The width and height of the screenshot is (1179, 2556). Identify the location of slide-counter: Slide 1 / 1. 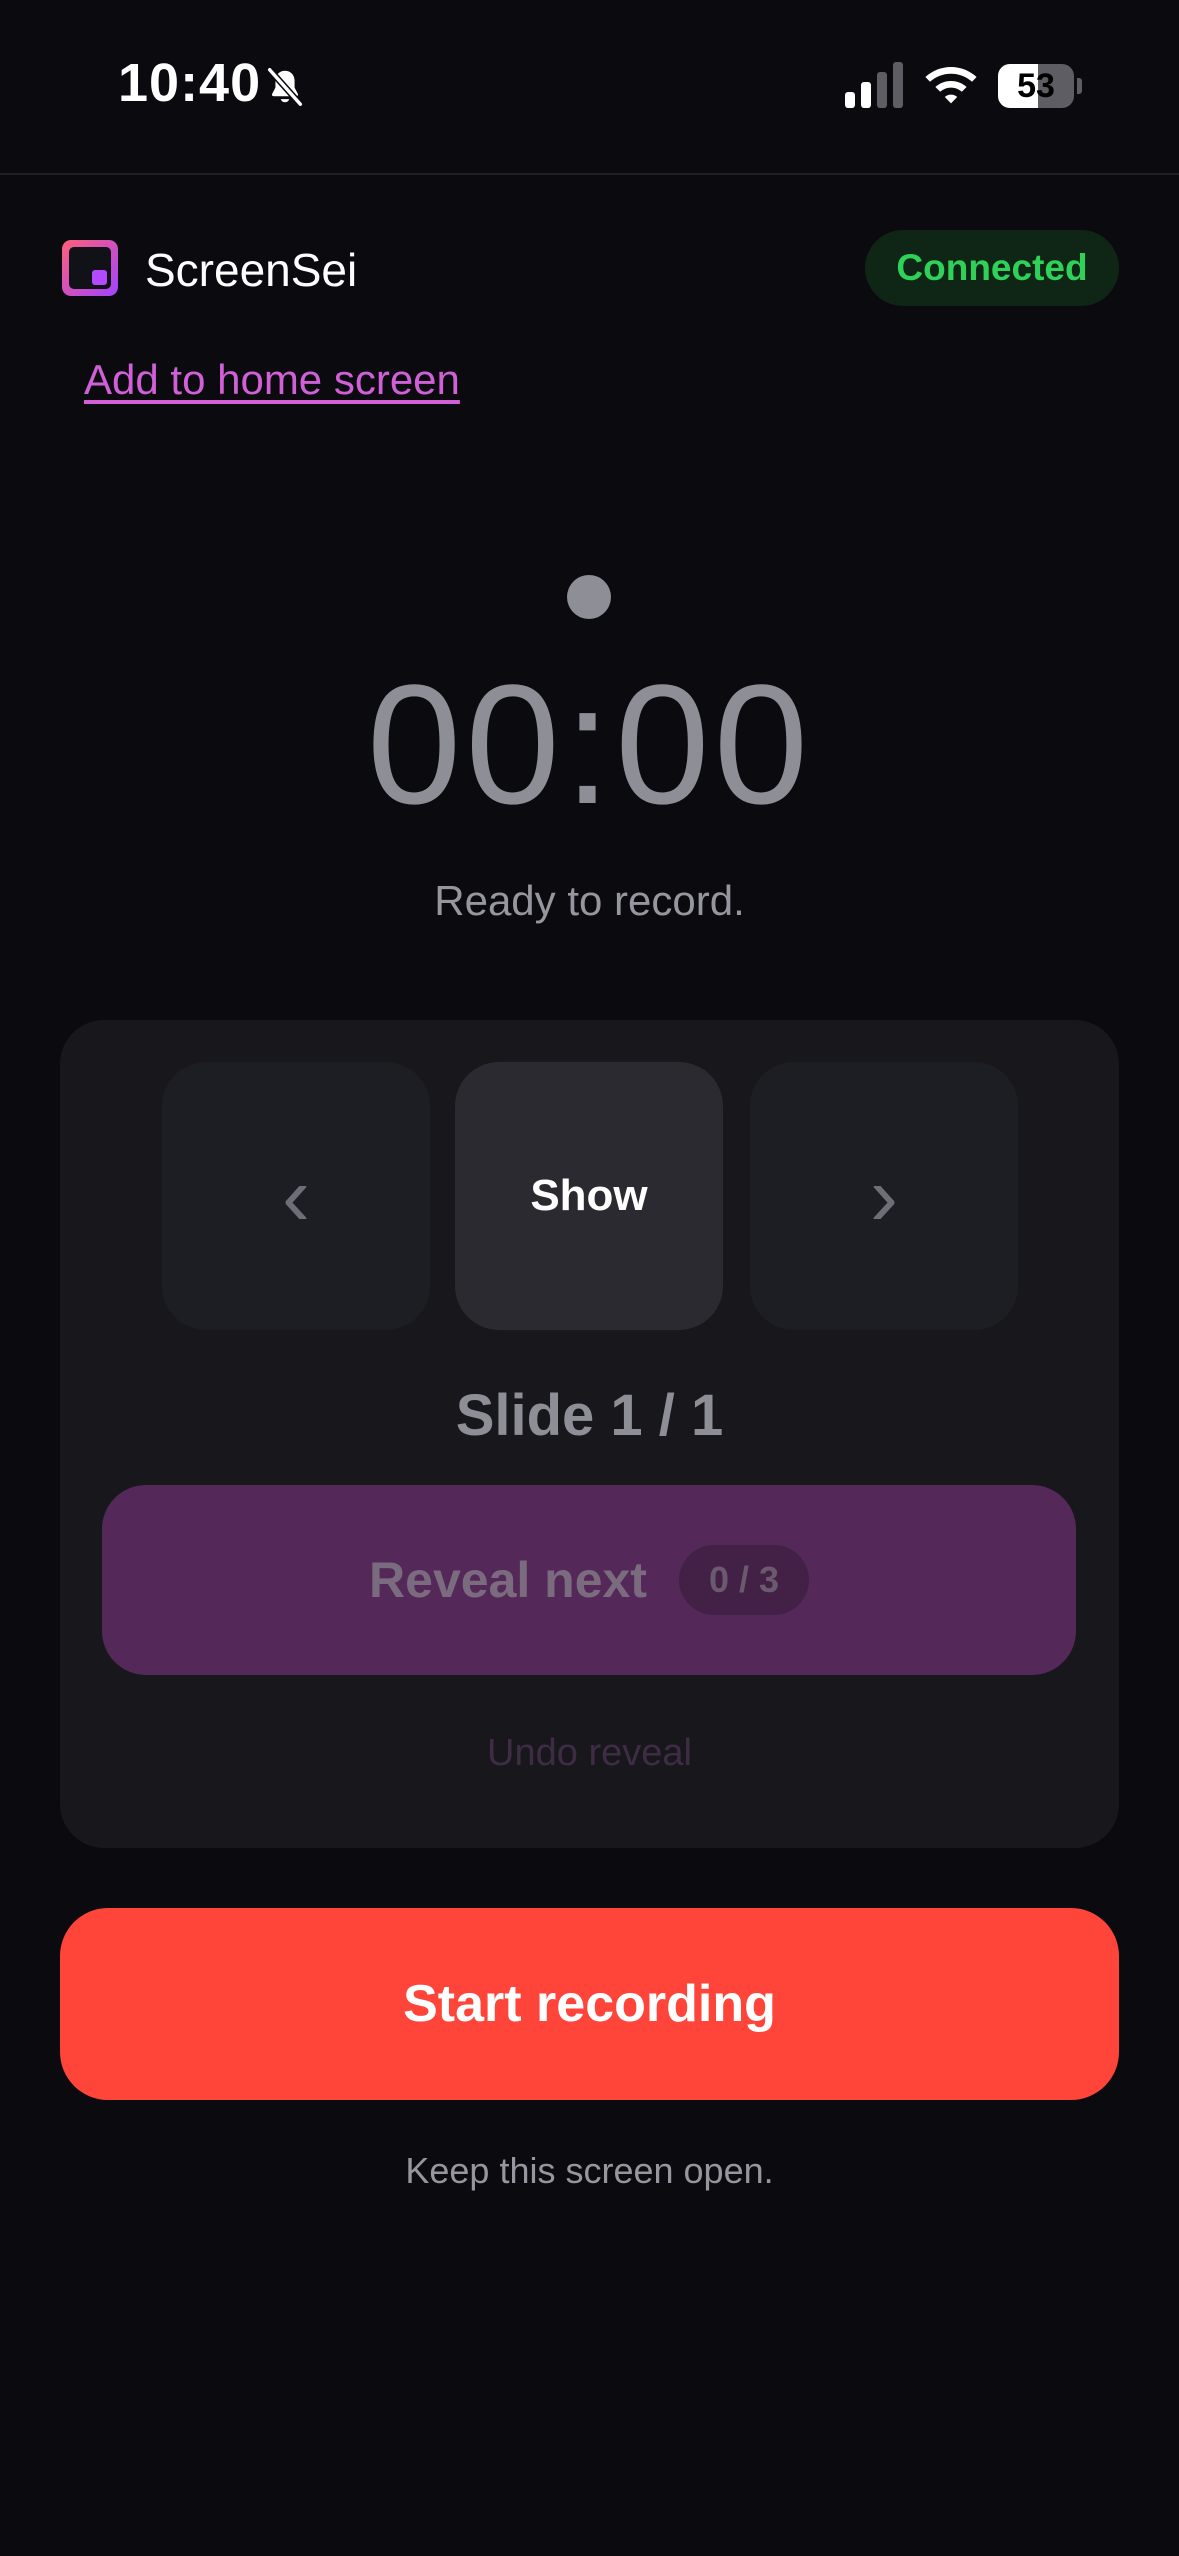
(589, 1415).